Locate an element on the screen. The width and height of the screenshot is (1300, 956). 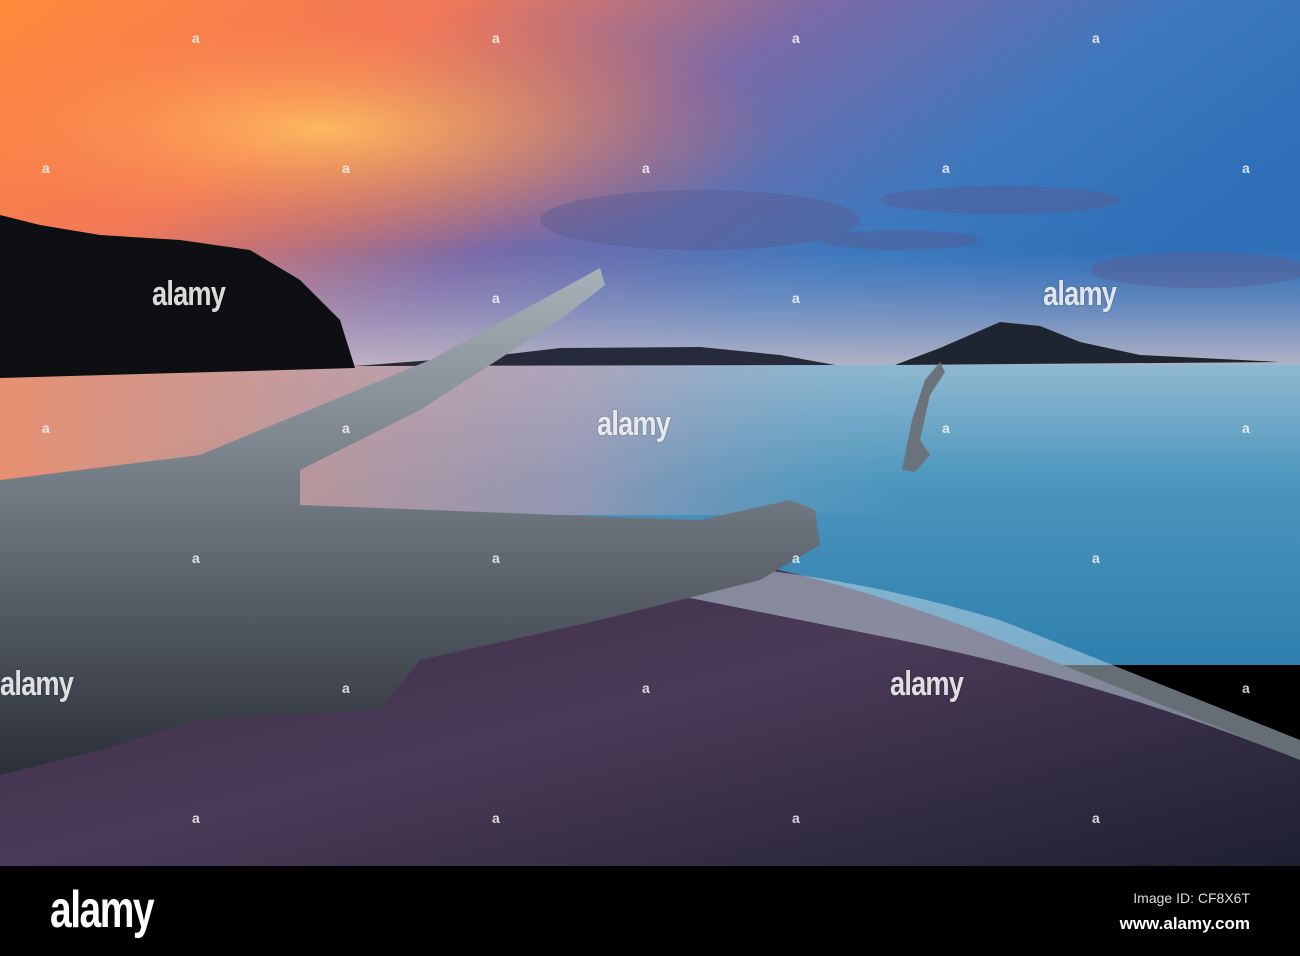
alamy-logo: alamy is located at coordinates (102, 910).